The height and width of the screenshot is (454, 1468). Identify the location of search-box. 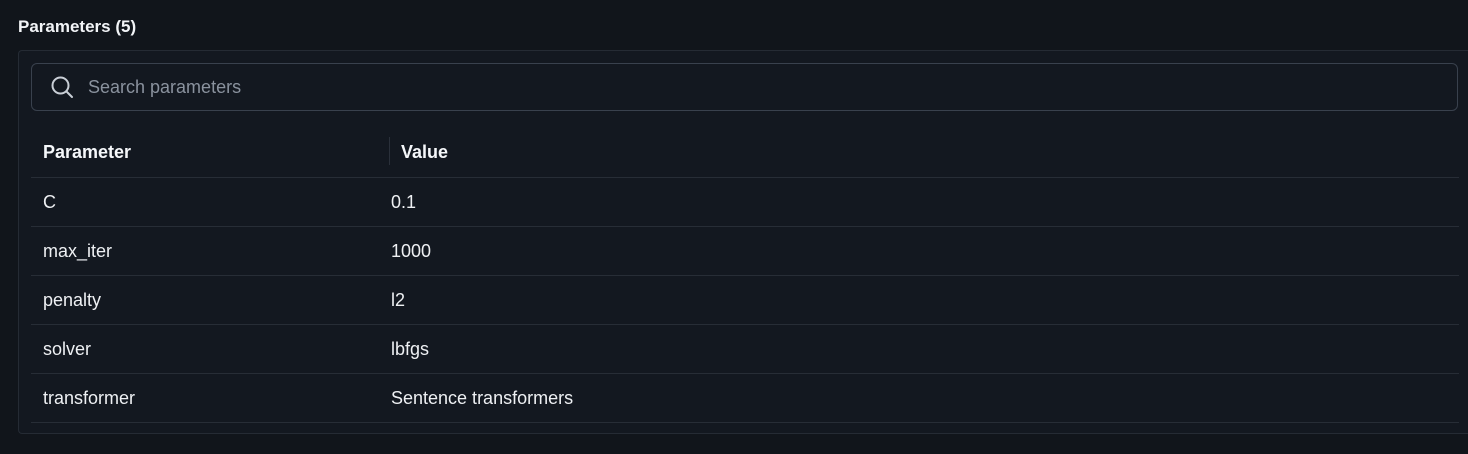
(744, 87).